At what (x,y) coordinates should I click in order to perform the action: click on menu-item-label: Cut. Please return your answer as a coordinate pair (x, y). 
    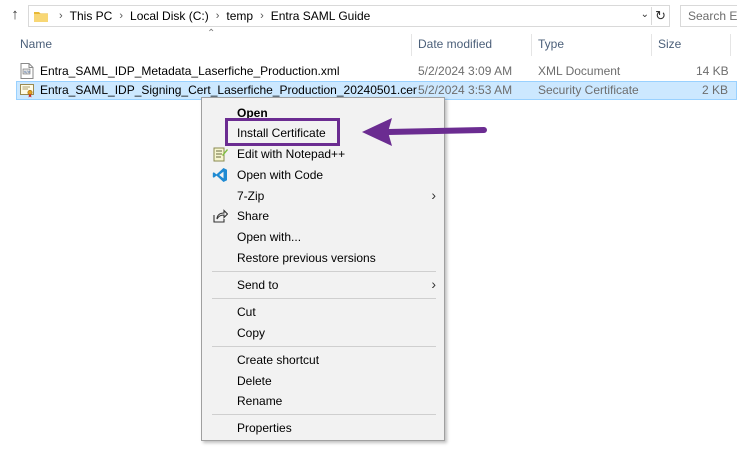
    Looking at the image, I should click on (246, 312).